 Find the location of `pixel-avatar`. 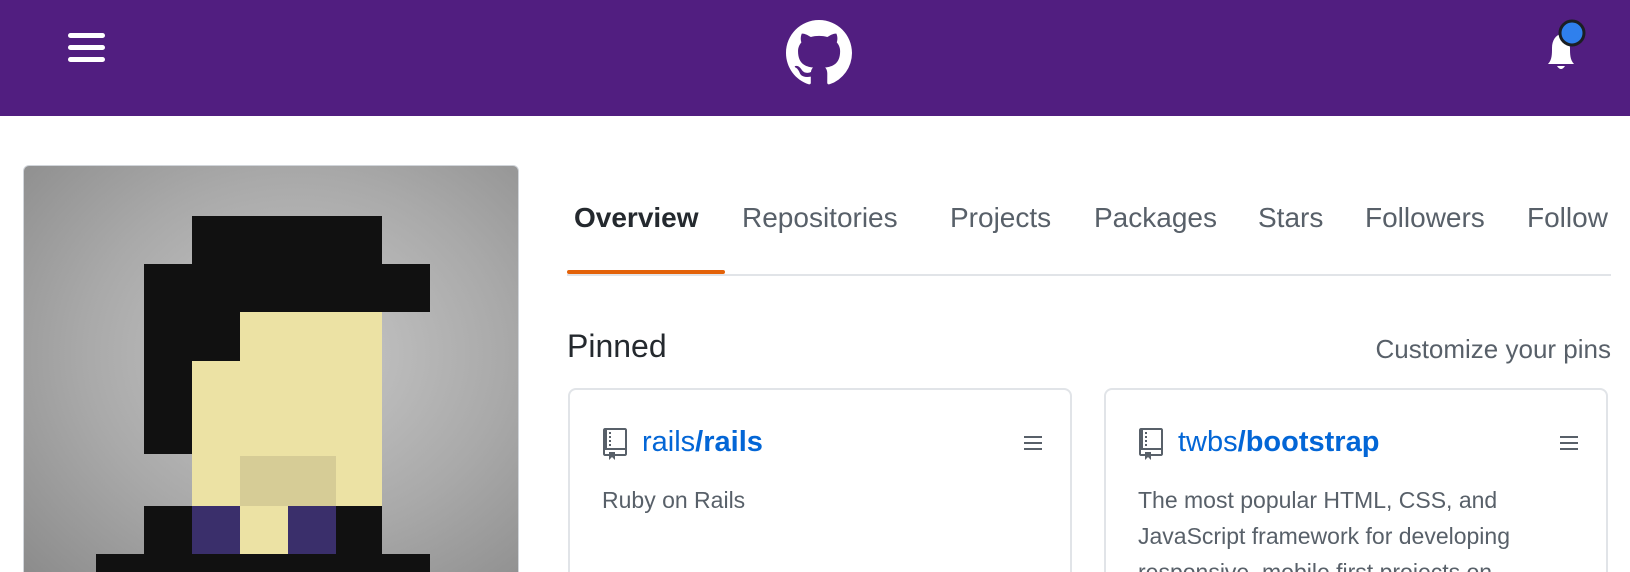

pixel-avatar is located at coordinates (263, 394).